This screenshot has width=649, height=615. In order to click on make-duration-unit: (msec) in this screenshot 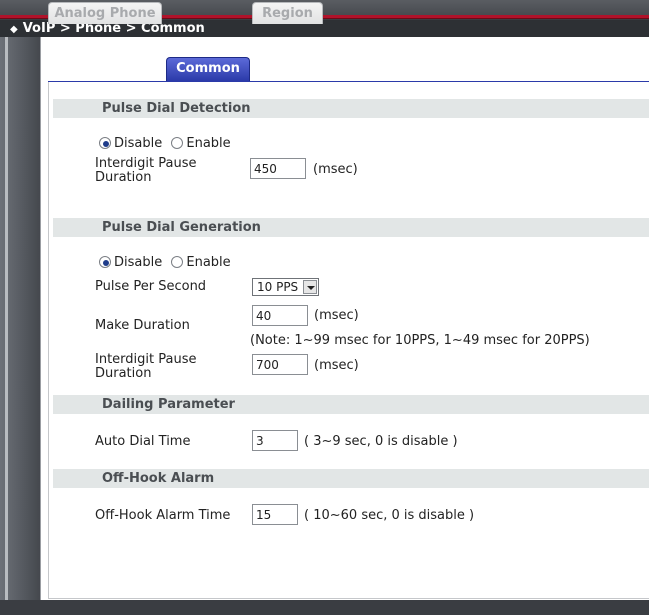, I will do `click(336, 315)`.